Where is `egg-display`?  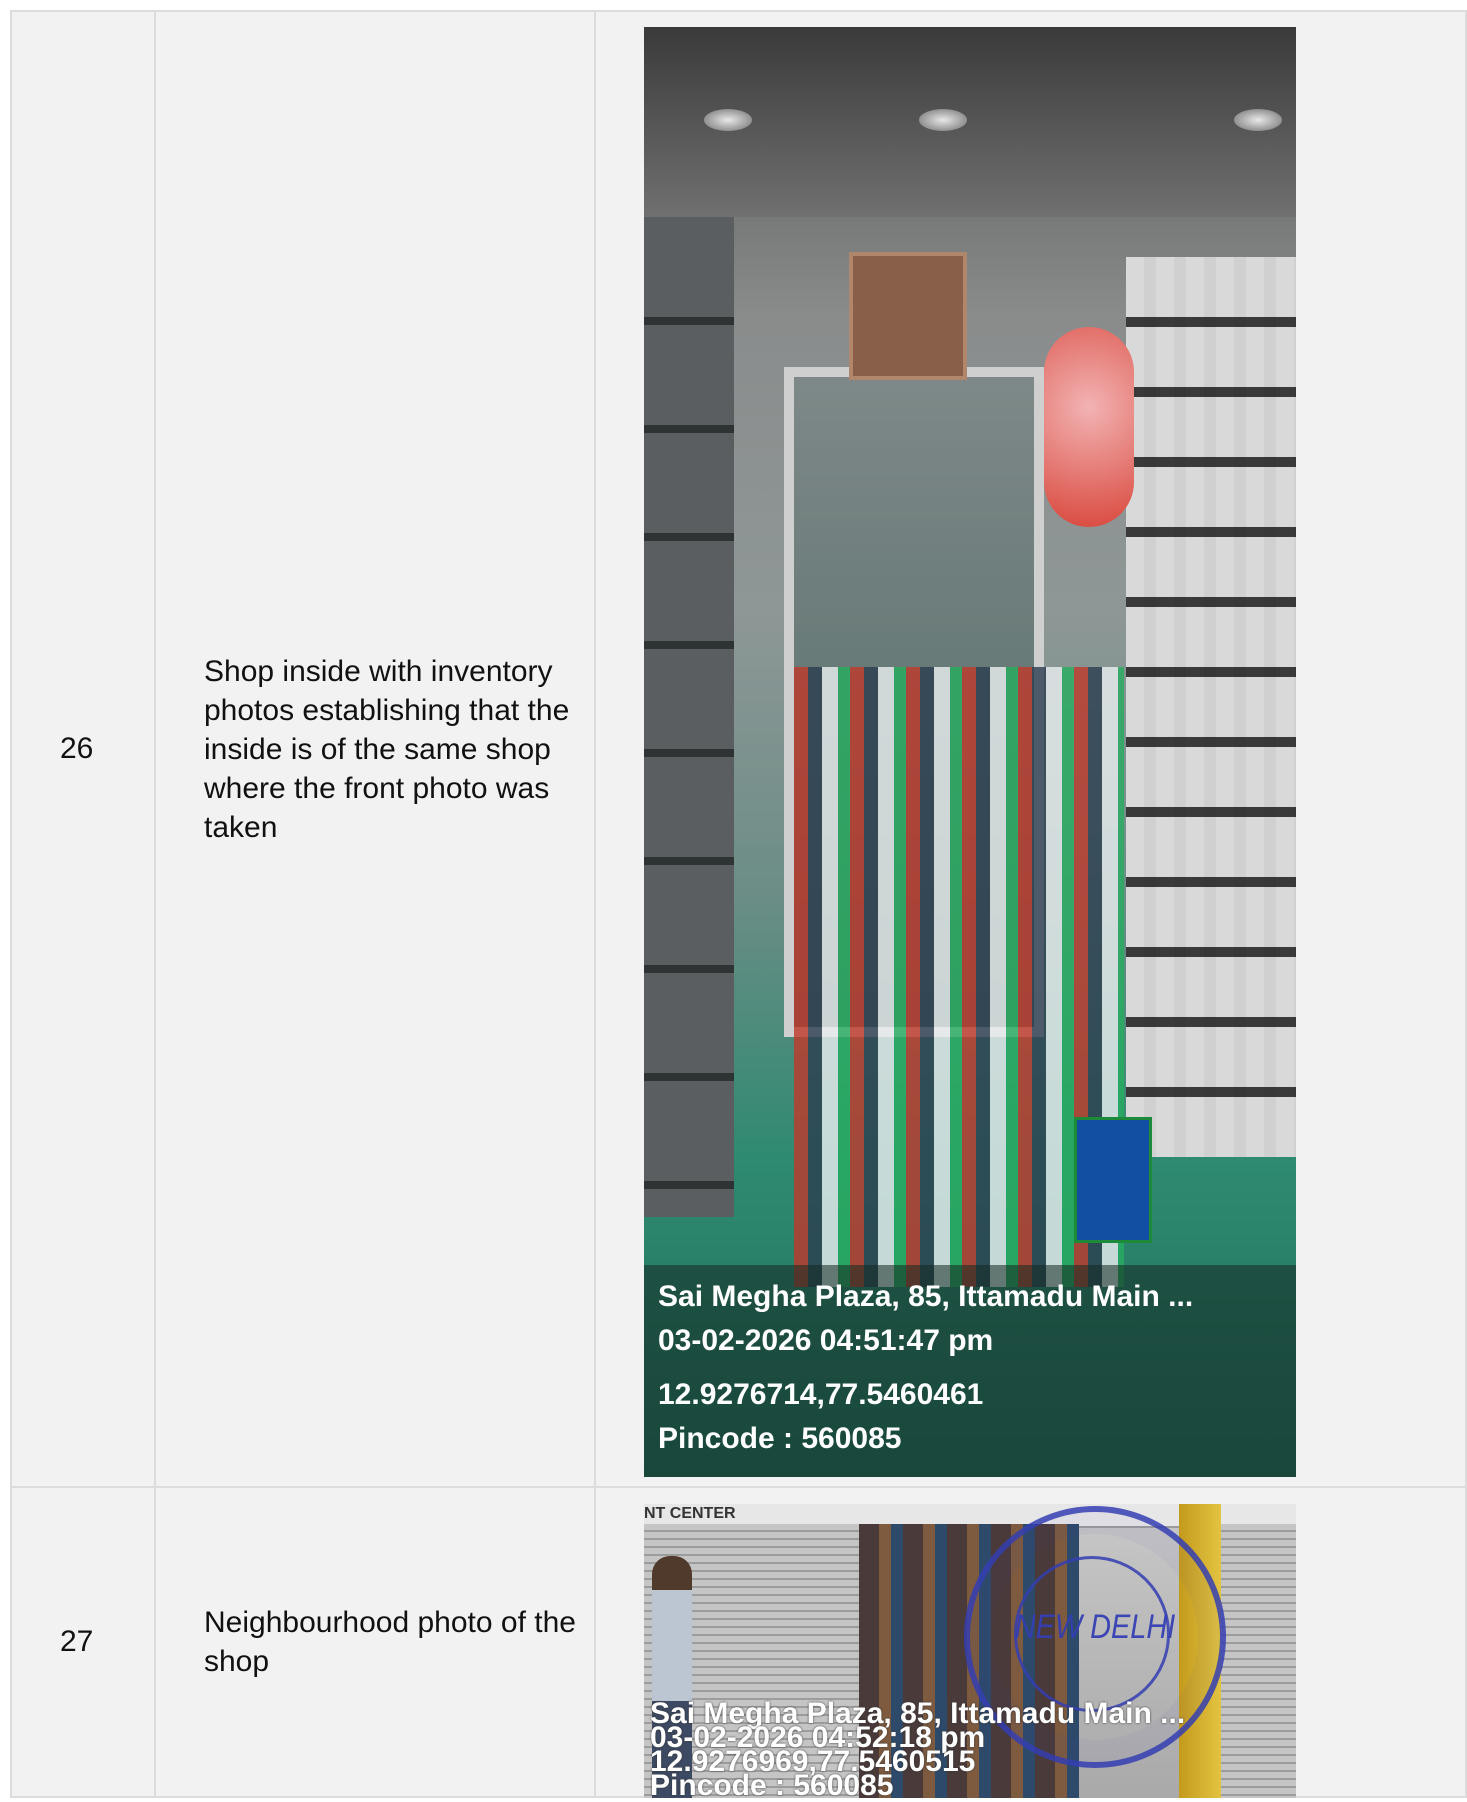
egg-display is located at coordinates (1089, 427).